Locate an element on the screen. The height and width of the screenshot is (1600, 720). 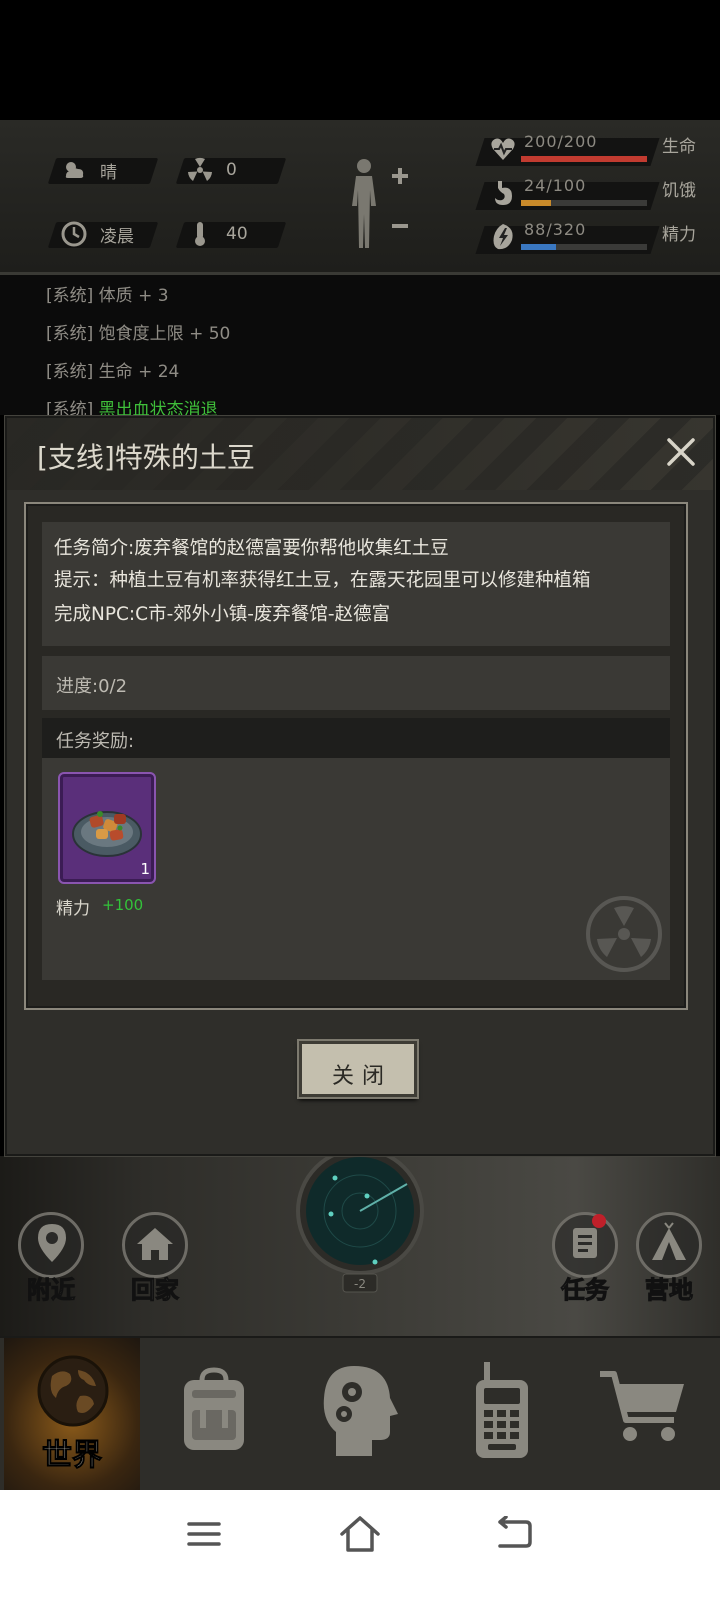
tab-shop is located at coordinates (646, 1415).